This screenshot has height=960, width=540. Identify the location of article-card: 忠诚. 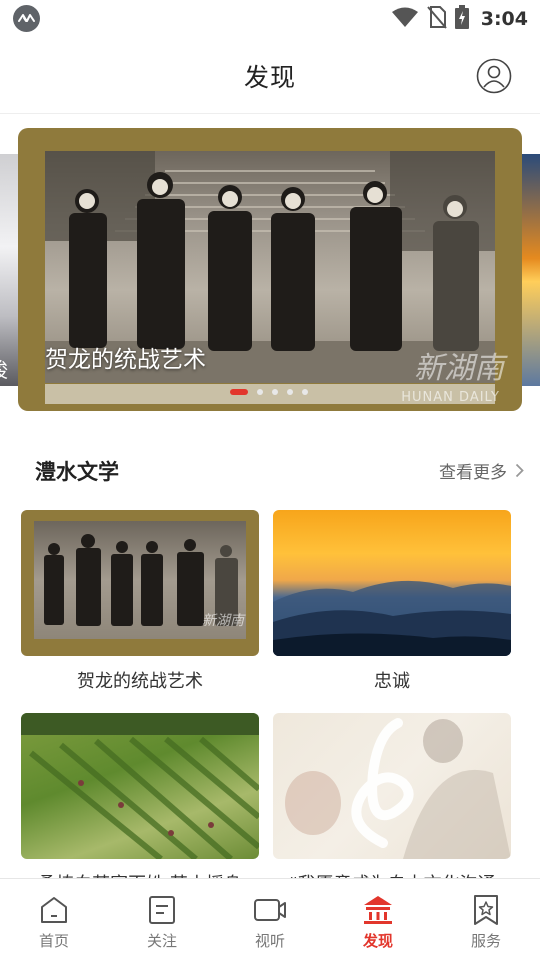
(392, 601).